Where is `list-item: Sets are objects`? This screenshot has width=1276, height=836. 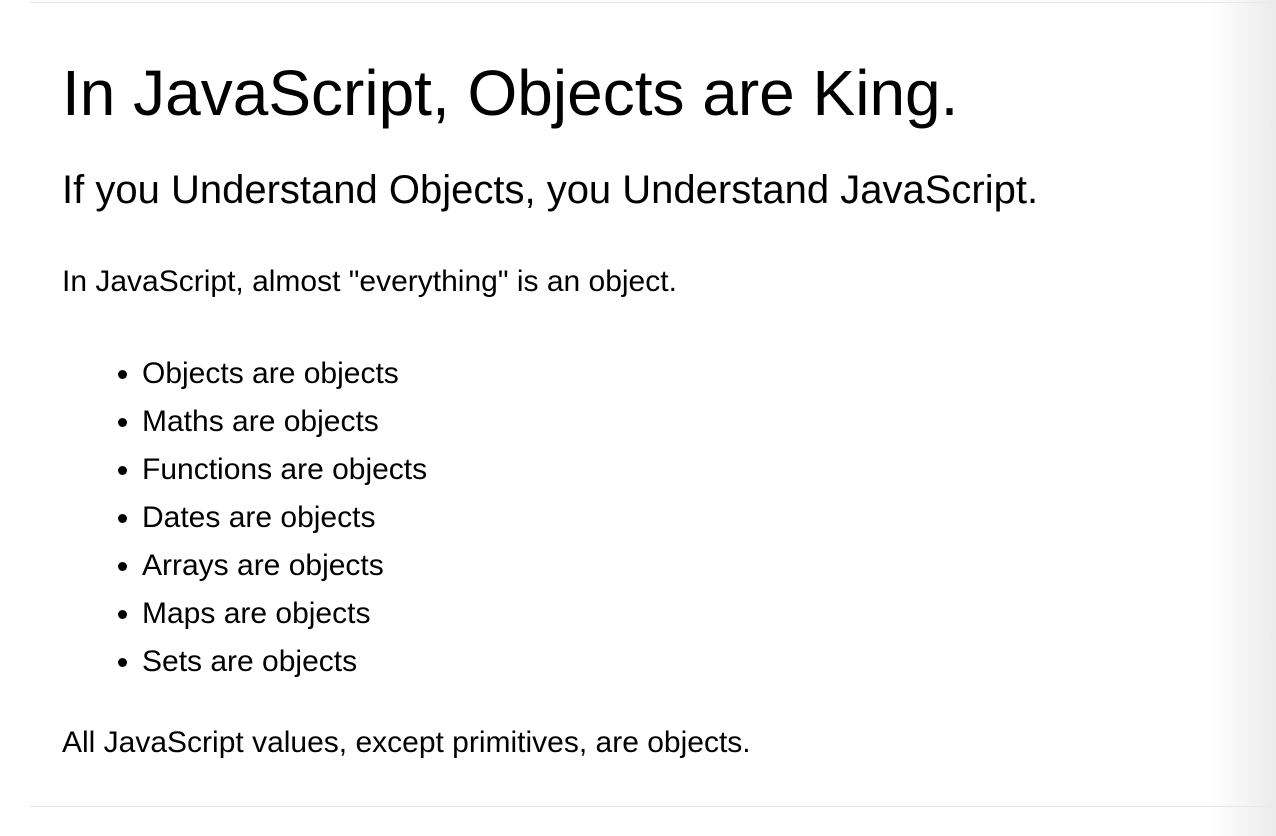 list-item: Sets are objects is located at coordinates (284, 662).